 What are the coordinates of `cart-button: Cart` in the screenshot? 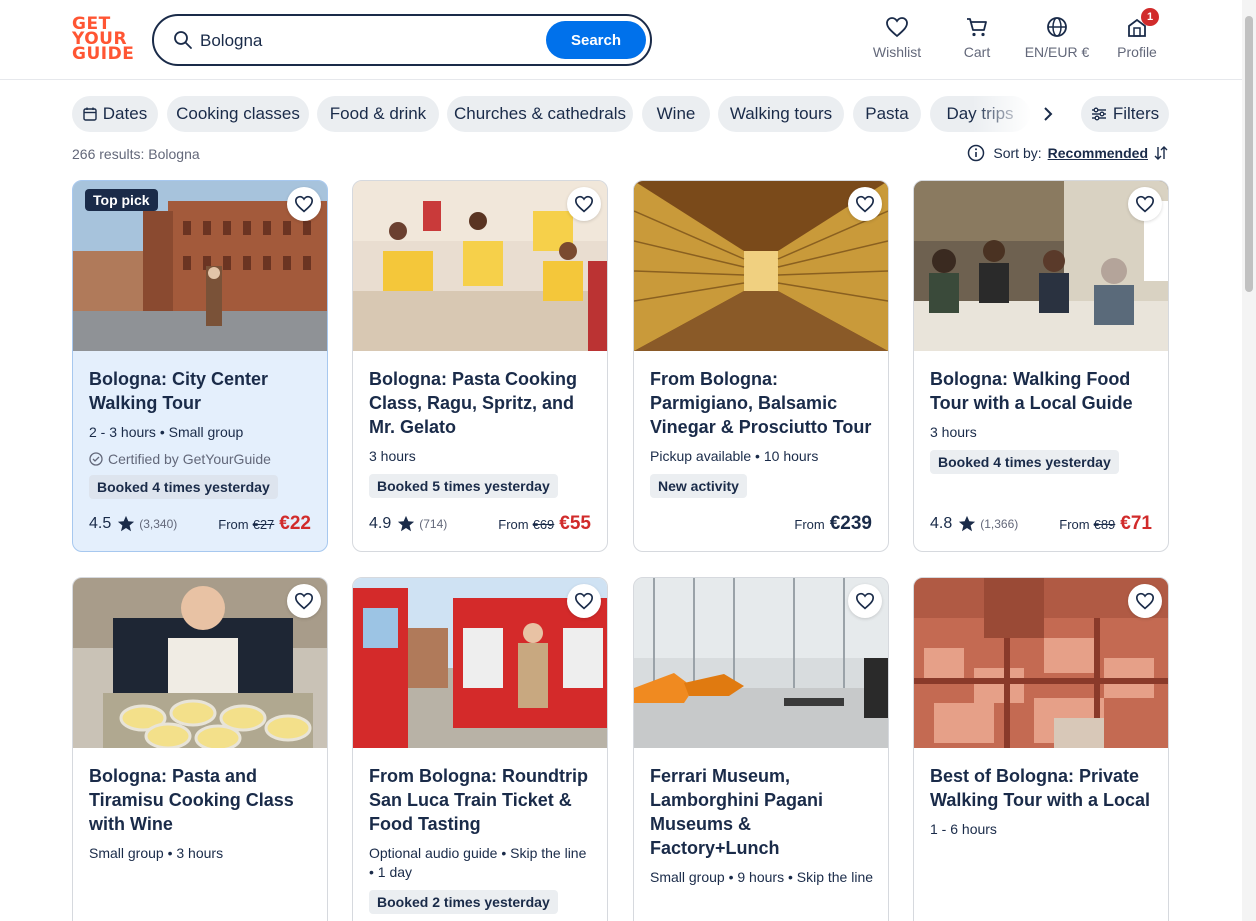 It's located at (977, 41).